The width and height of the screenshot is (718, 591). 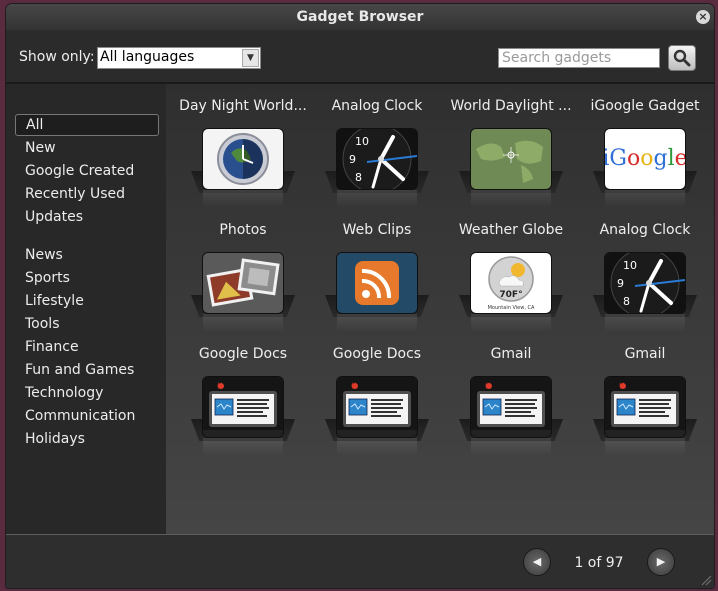 I want to click on window-title: Gadget Browser, so click(x=360, y=17).